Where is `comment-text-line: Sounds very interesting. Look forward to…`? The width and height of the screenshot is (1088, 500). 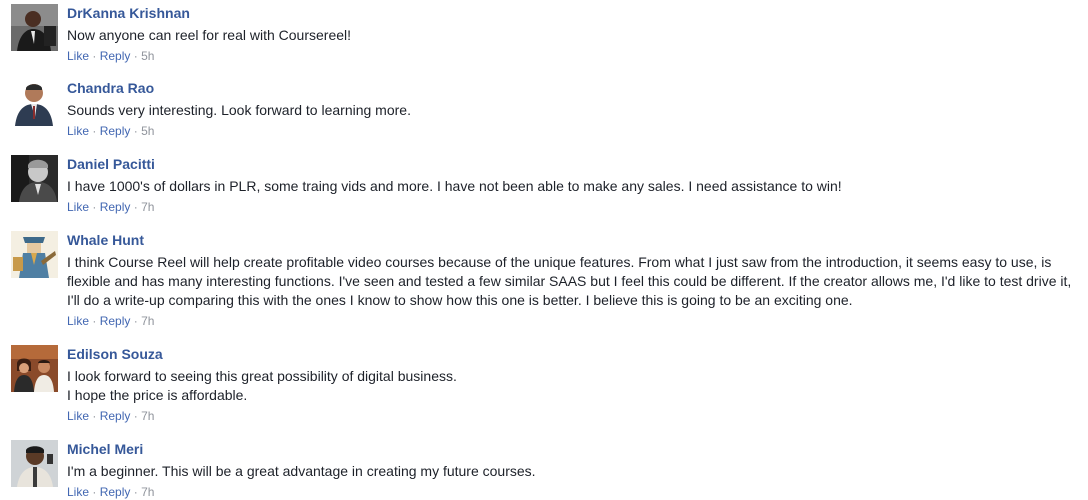 comment-text-line: Sounds very interesting. Look forward to… is located at coordinates (239, 110).